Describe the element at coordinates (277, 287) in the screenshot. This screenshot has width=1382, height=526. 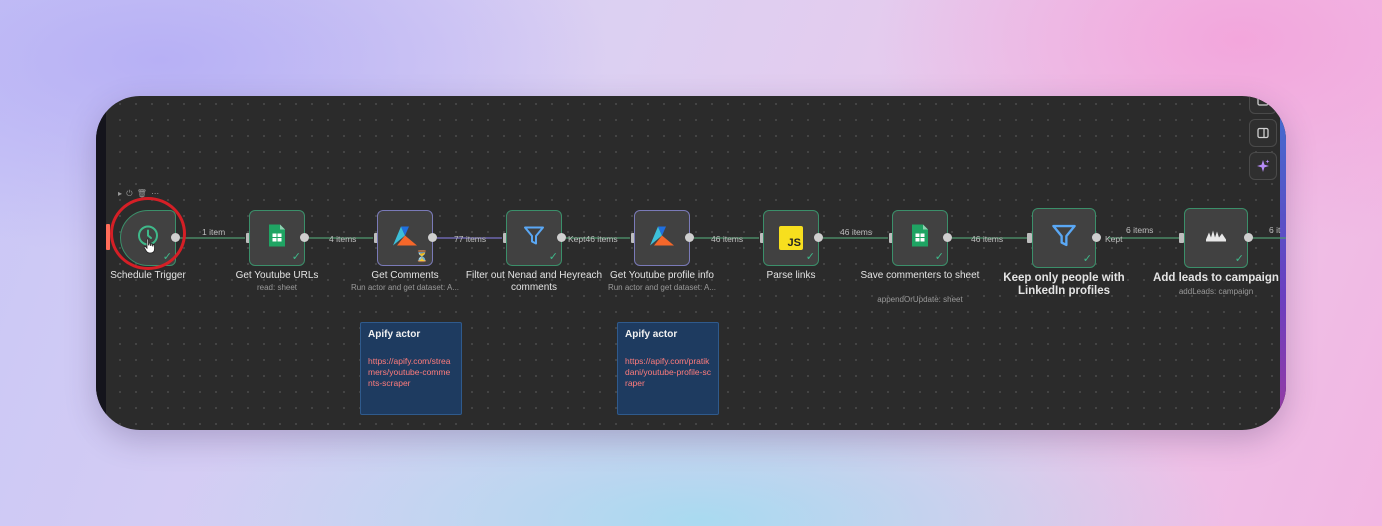
I see `node-subtitle: read: sheet` at that location.